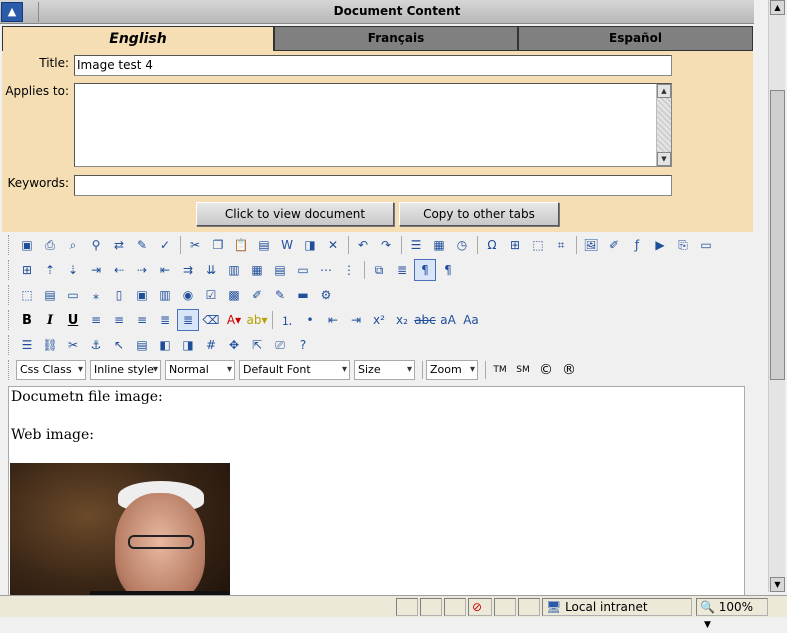 The image size is (787, 633). I want to click on copy-icon: ❐, so click(218, 245).